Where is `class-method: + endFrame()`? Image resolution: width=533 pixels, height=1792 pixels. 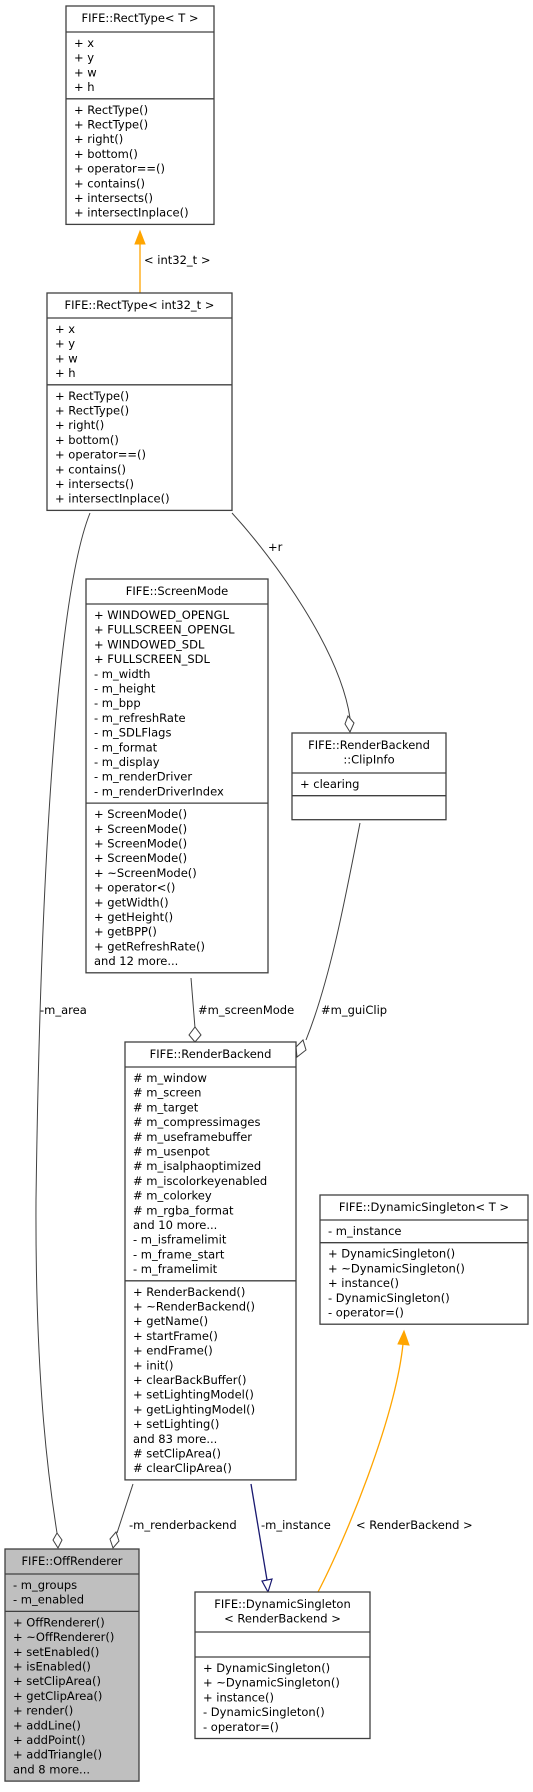
class-method: + endFrame() is located at coordinates (173, 1351).